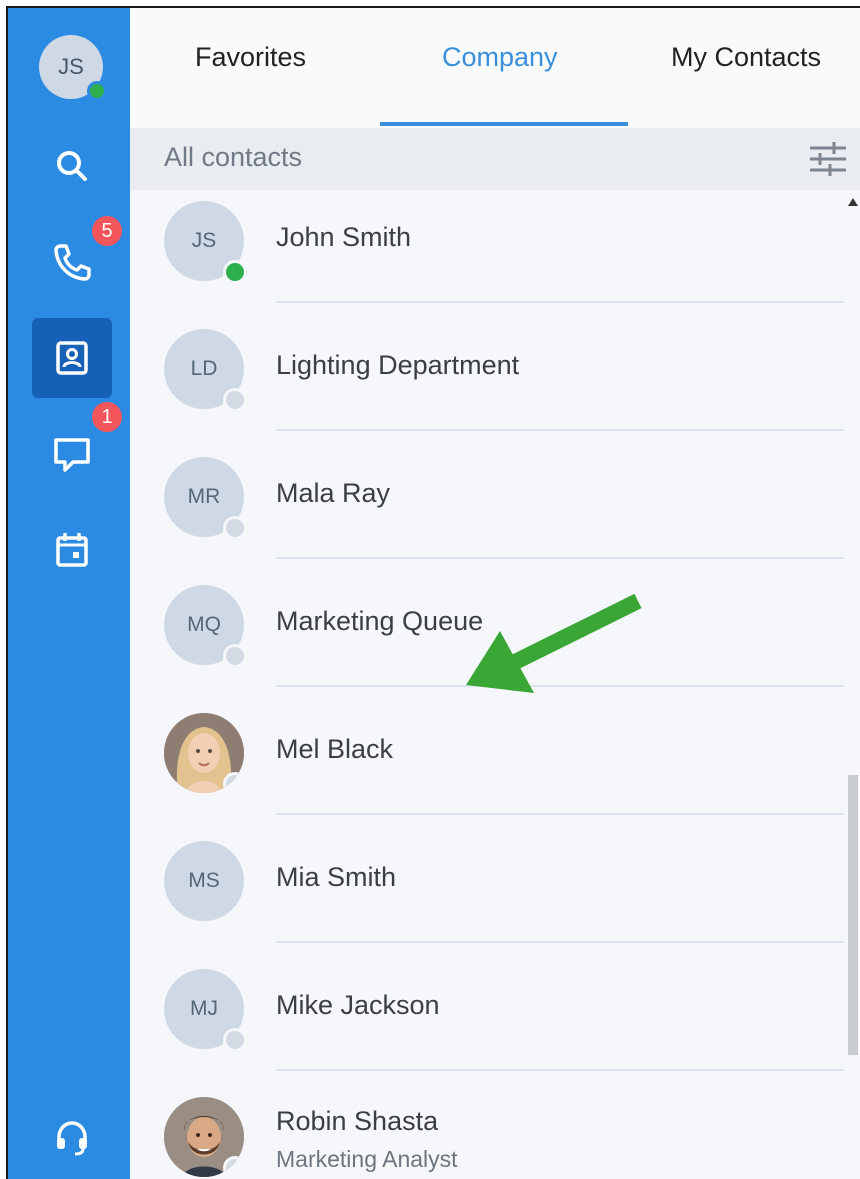 Image resolution: width=860 pixels, height=1179 pixels. Describe the element at coordinates (504, 124) in the screenshot. I see `active-tab-indicator` at that location.